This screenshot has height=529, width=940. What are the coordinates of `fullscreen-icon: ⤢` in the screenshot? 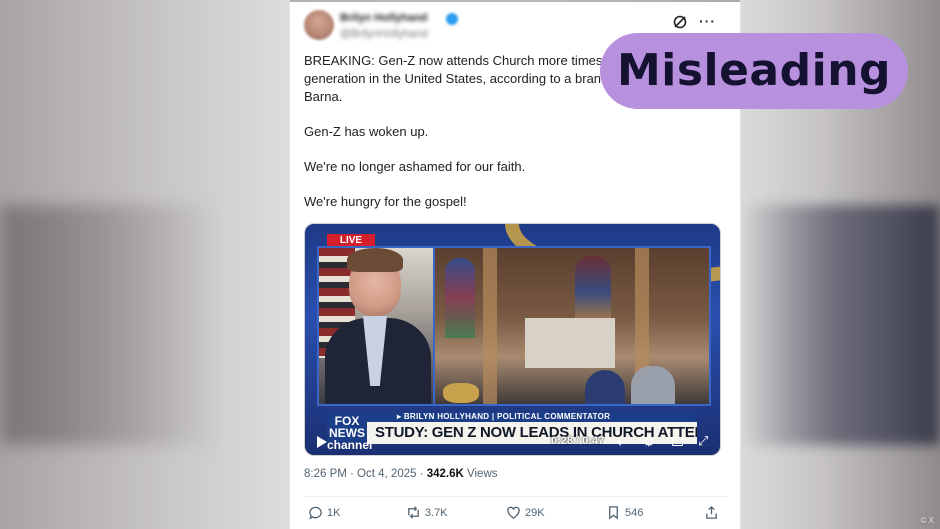 It's located at (703, 441).